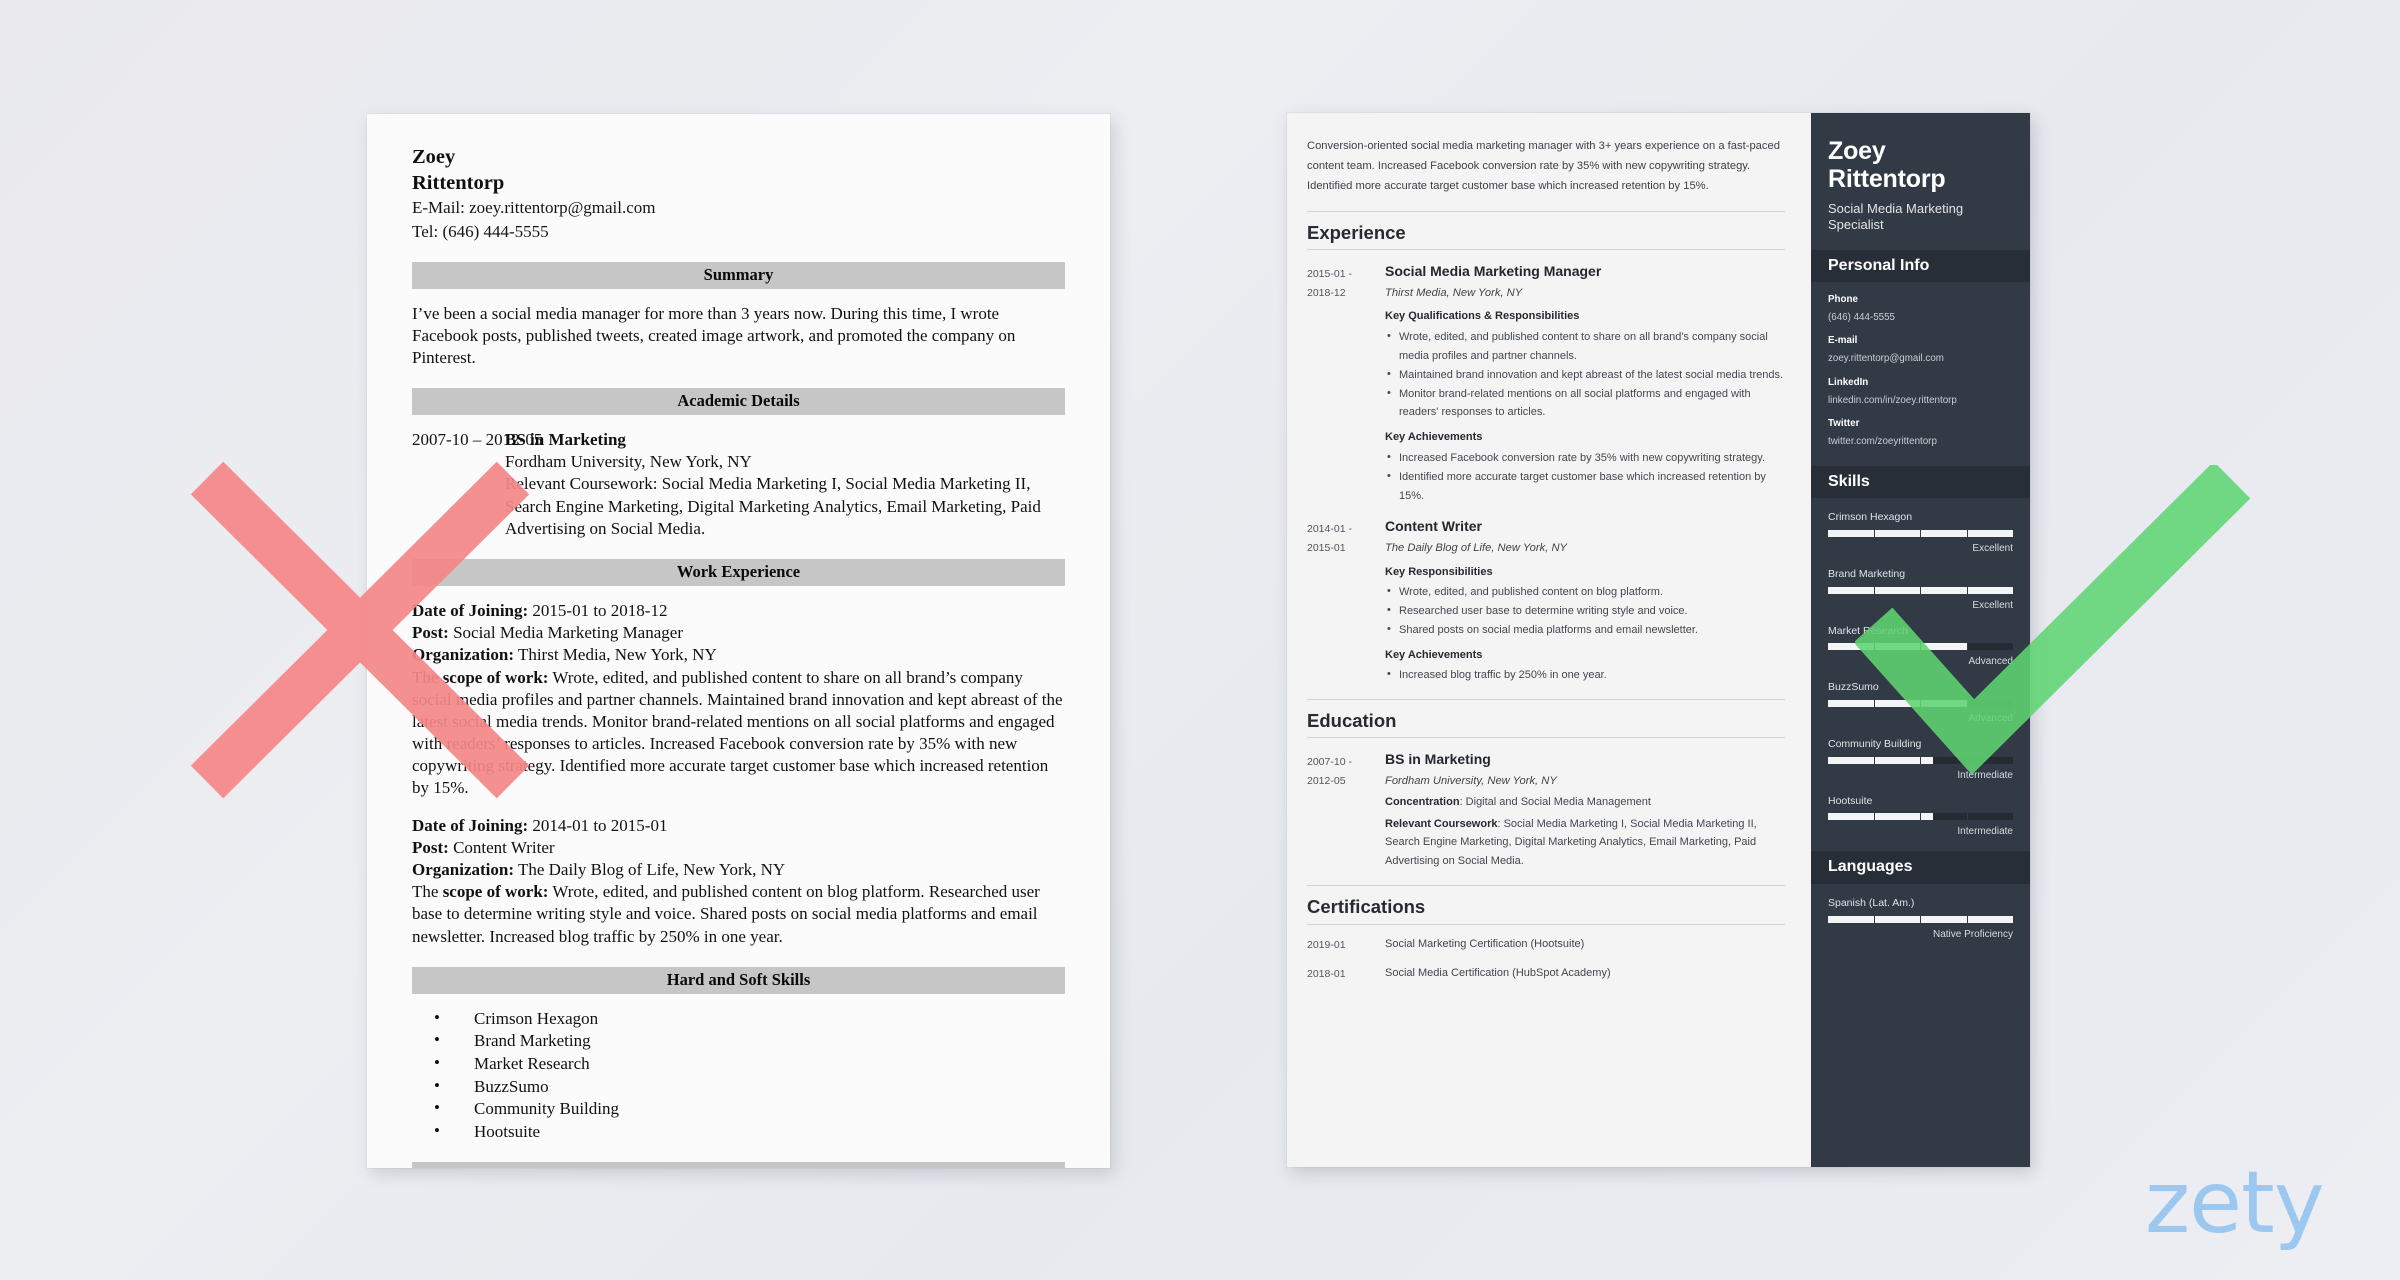 The width and height of the screenshot is (2400, 1280). Describe the element at coordinates (738, 1165) in the screenshot. I see `section-header-certifications: Certifications` at that location.